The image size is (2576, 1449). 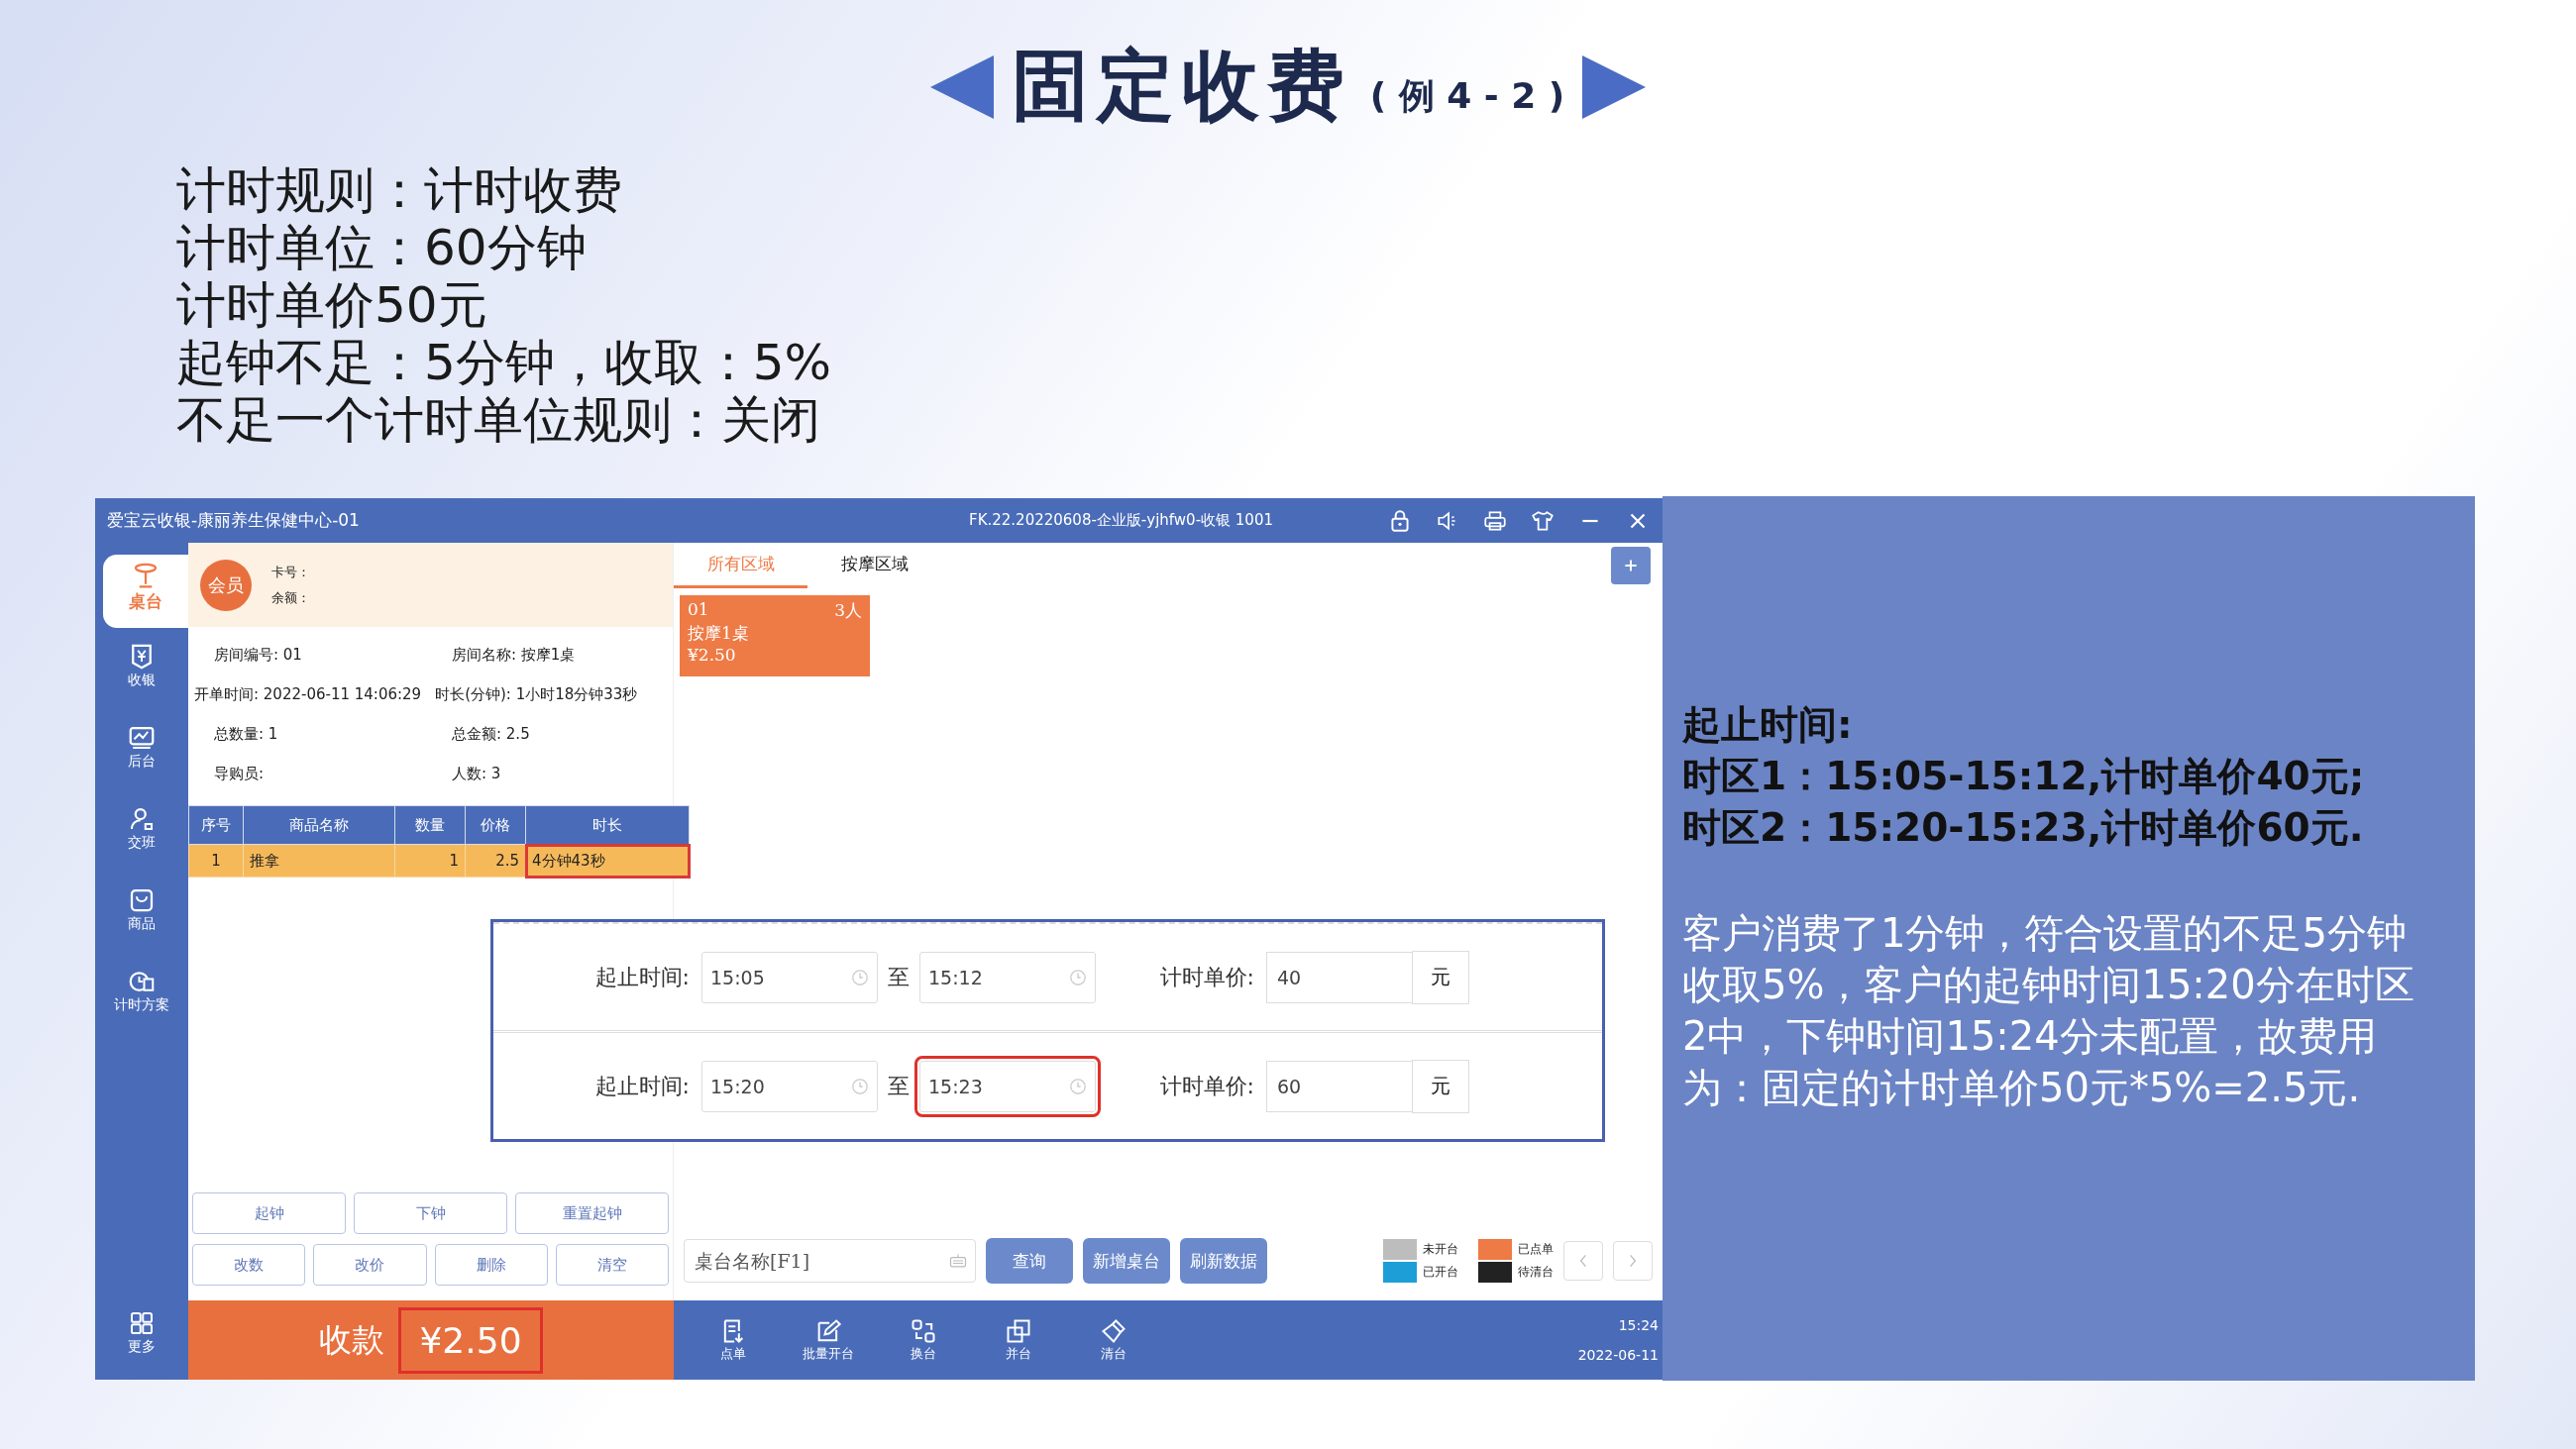 What do you see at coordinates (491, 734) in the screenshot?
I see `info-field: 总金额: 2.5` at bounding box center [491, 734].